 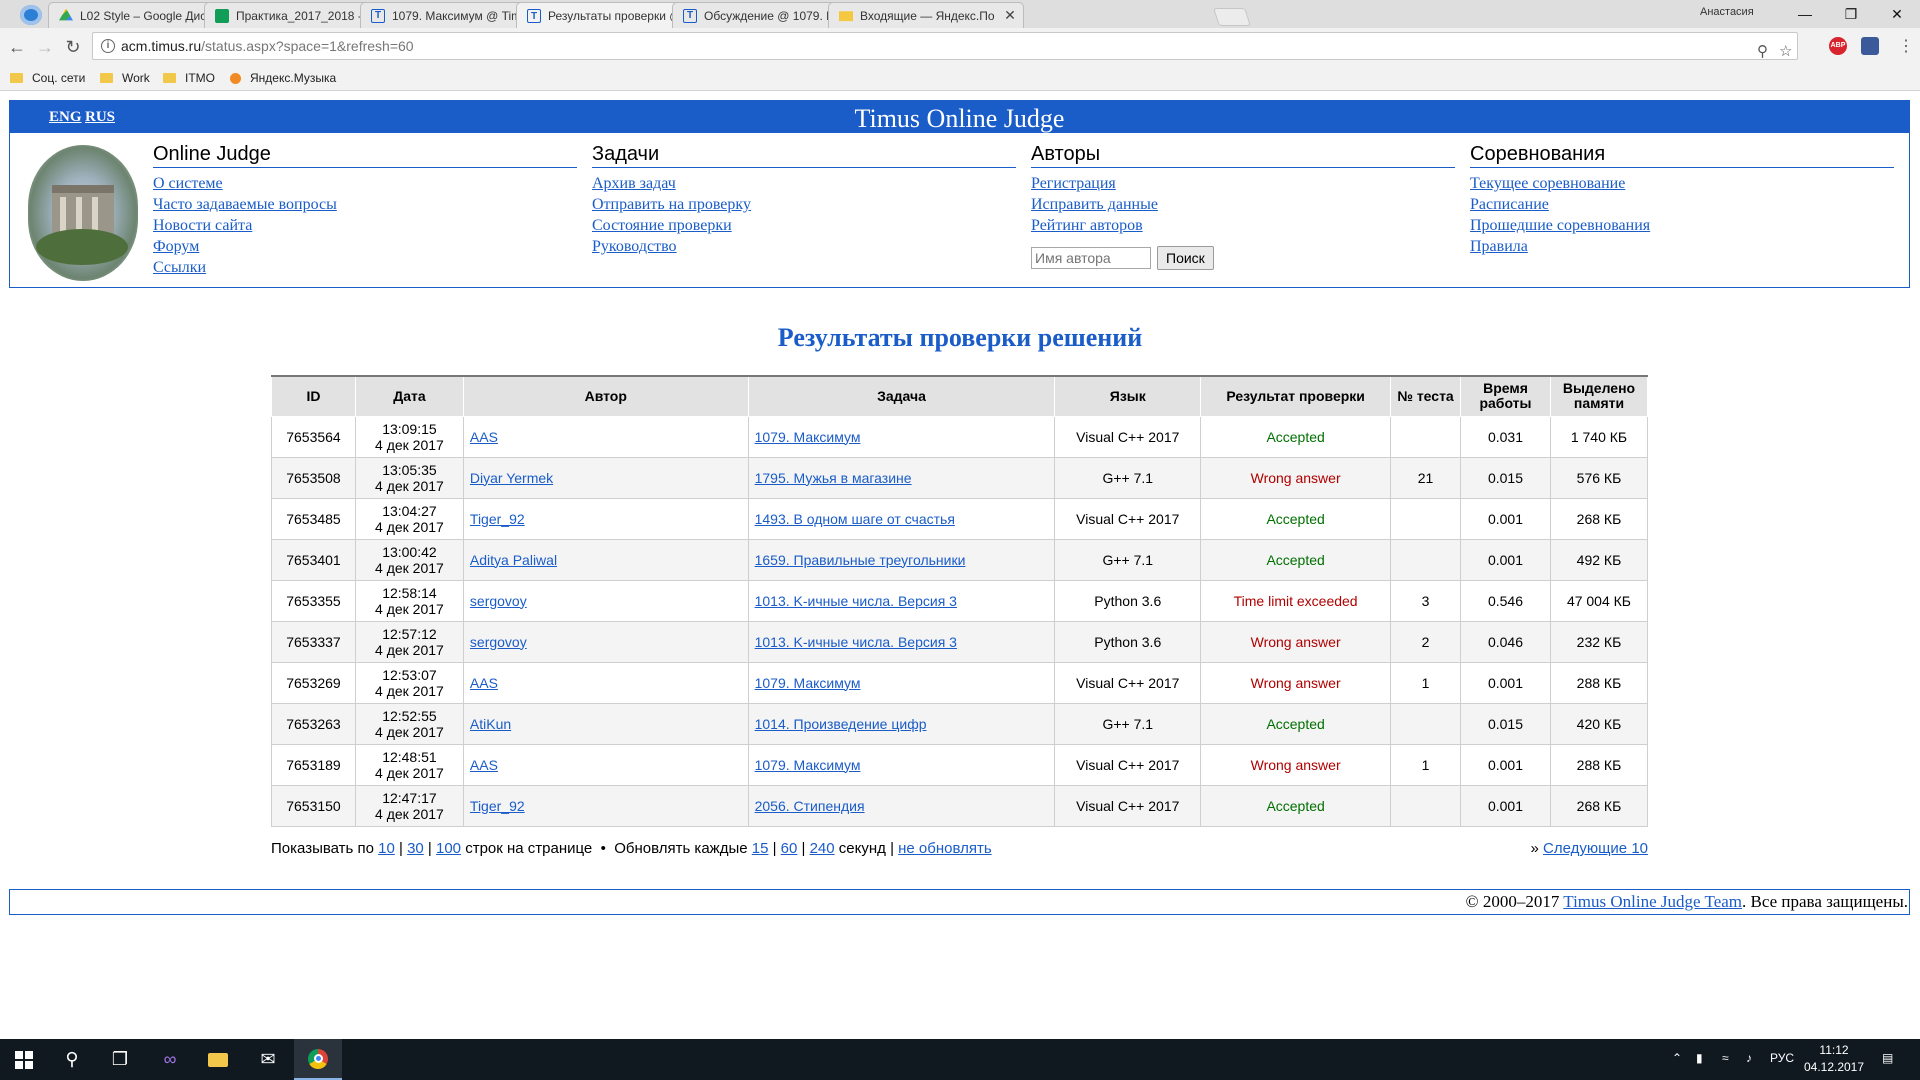 What do you see at coordinates (1785, 52) in the screenshot?
I see `bookmark-star-icon: ☆` at bounding box center [1785, 52].